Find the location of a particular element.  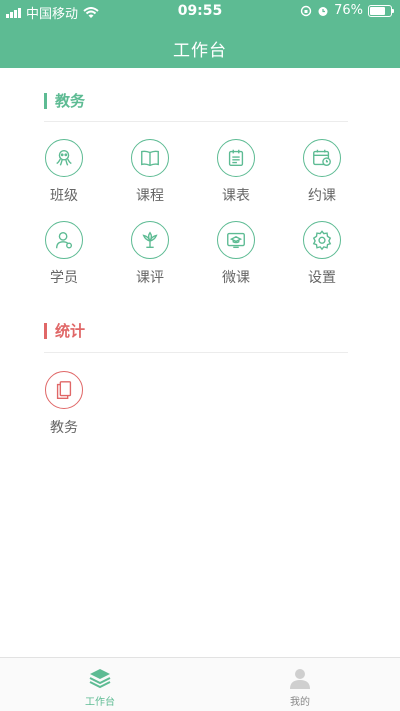

battery-icon is located at coordinates (381, 10).